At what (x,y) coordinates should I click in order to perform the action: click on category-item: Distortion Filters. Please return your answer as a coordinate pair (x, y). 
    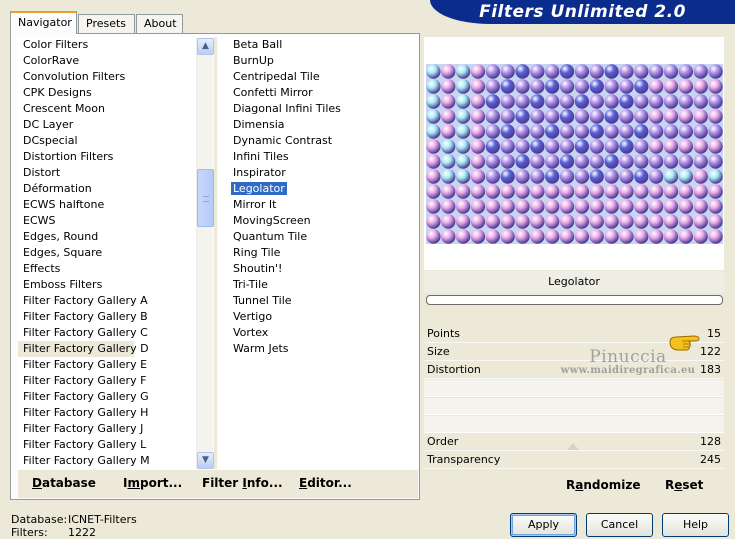
    Looking at the image, I should click on (107, 157).